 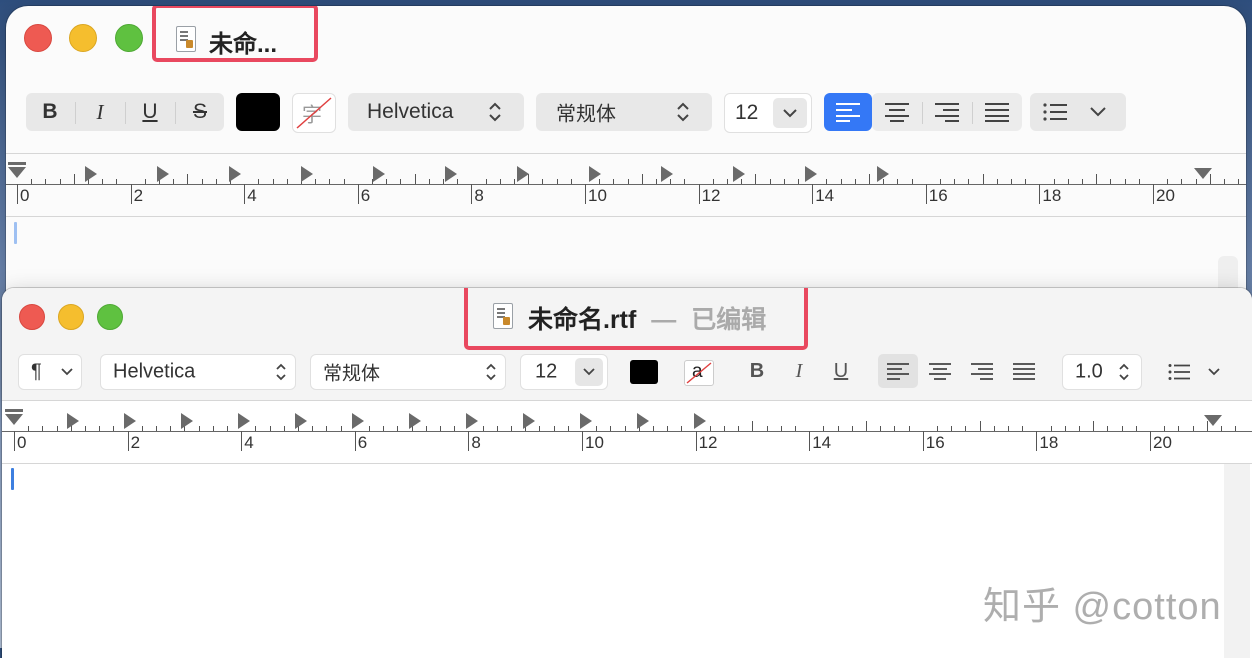 What do you see at coordinates (699, 373) in the screenshot?
I see `background-color-well: a` at bounding box center [699, 373].